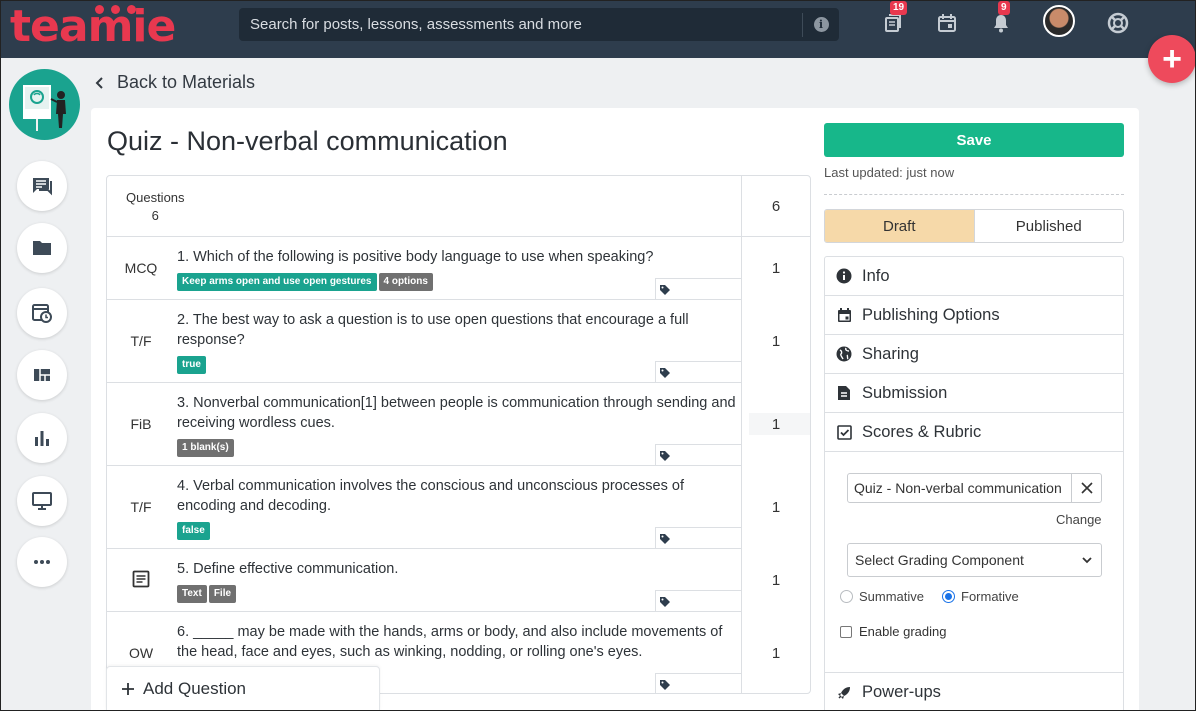 Image resolution: width=1196 pixels, height=711 pixels. I want to click on accordion-submission: Submission, so click(974, 393).